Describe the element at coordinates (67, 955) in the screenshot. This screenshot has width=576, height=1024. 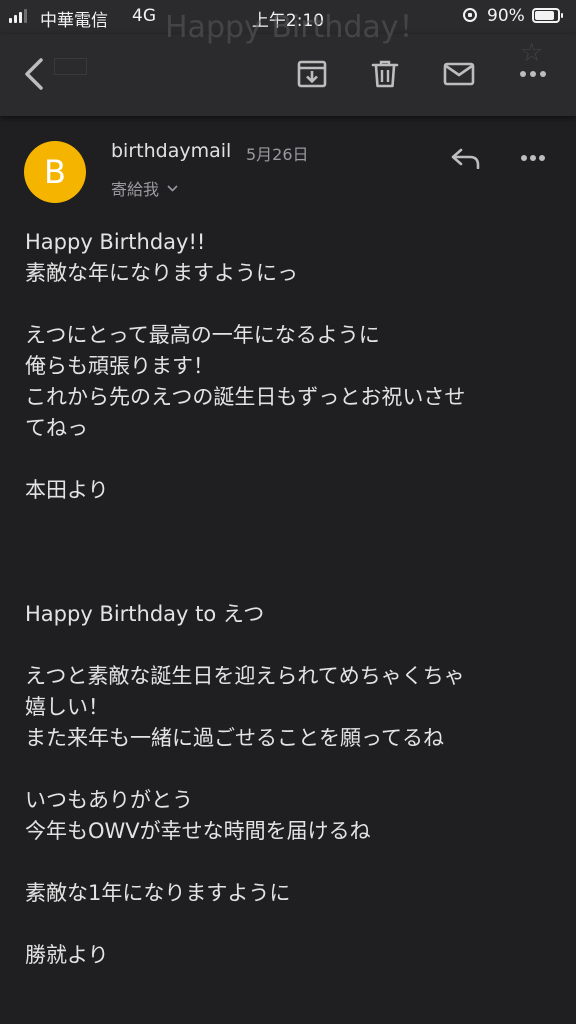
I see `message-body-line: 勝就より` at that location.